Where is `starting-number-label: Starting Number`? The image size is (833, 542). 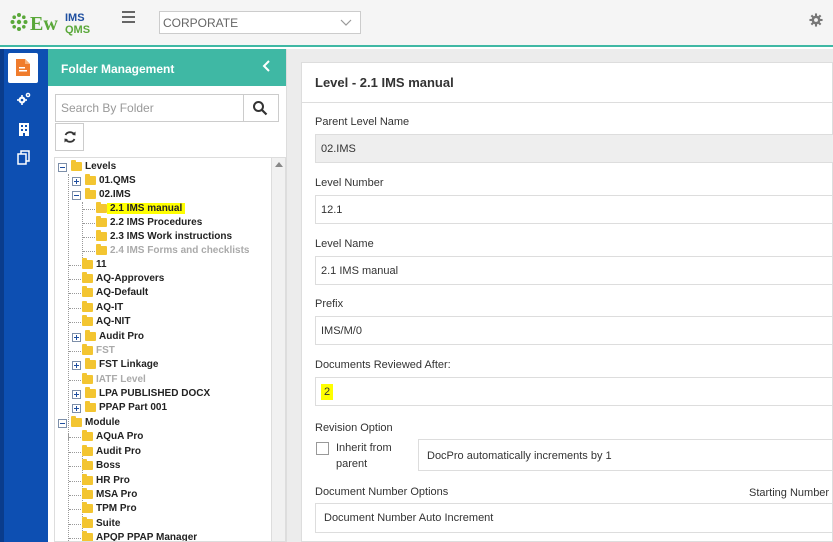
starting-number-label: Starting Number is located at coordinates (789, 493).